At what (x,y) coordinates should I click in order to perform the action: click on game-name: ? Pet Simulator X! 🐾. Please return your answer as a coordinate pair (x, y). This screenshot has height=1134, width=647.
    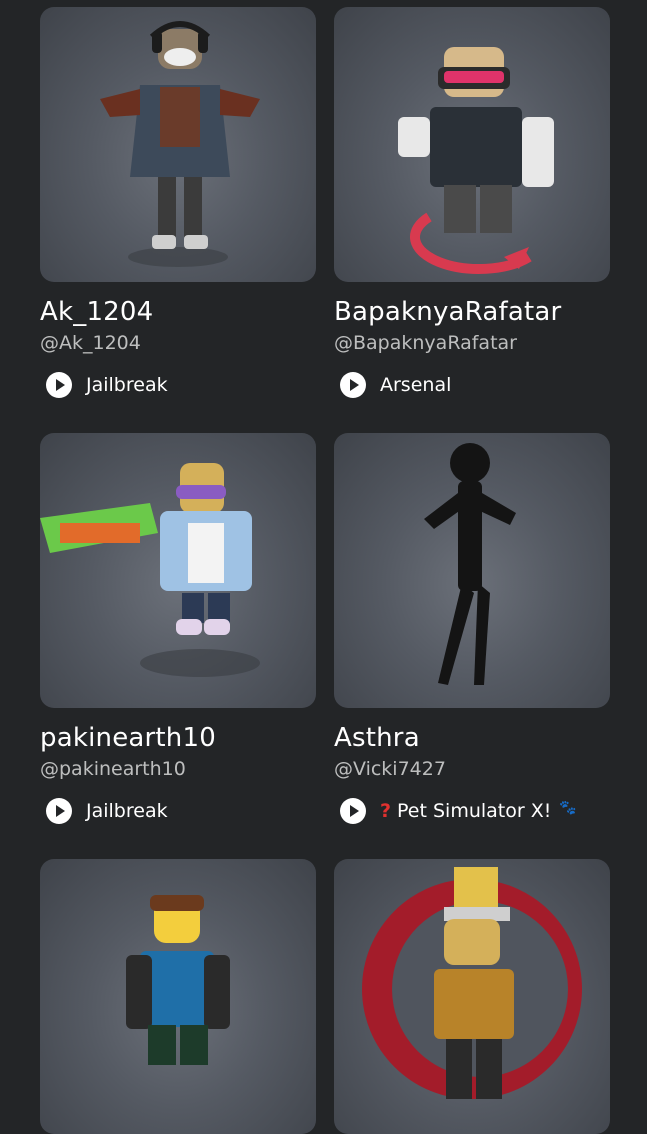
    Looking at the image, I should click on (478, 811).